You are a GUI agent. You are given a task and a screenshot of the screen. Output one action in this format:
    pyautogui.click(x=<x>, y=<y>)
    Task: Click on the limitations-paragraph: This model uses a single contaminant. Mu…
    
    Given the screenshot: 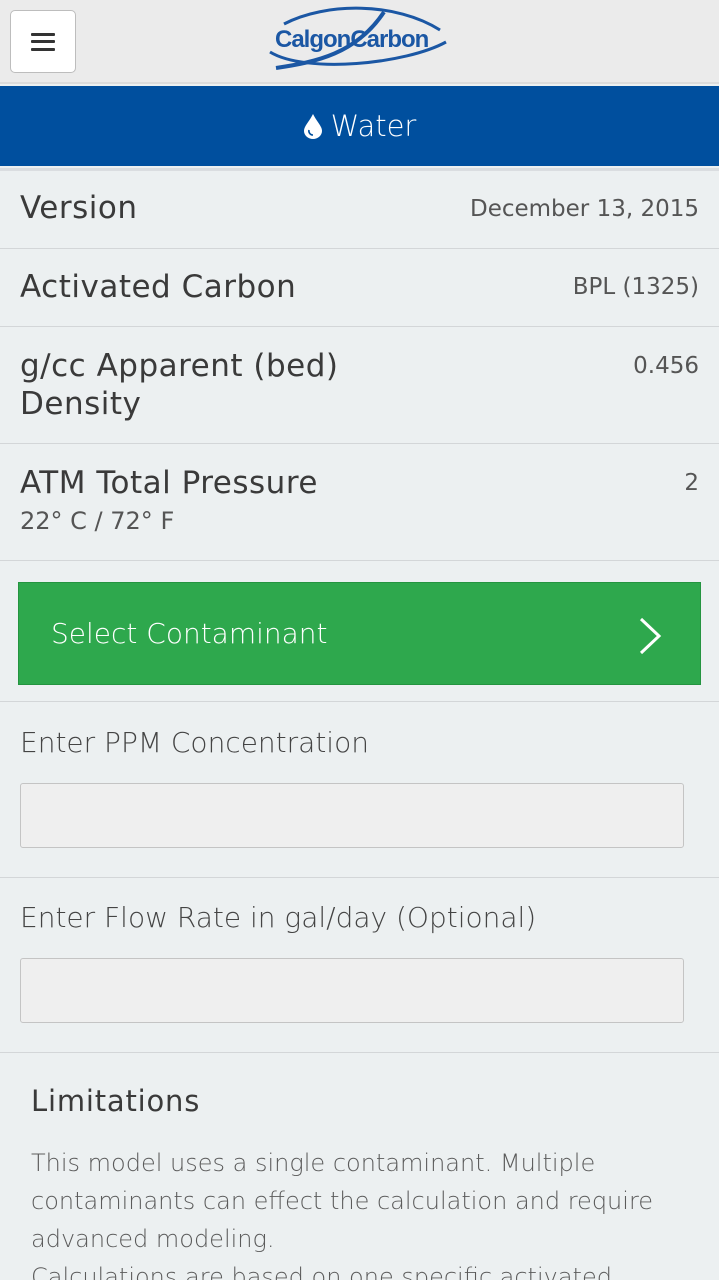 What is the action you would take?
    pyautogui.click(x=342, y=1201)
    